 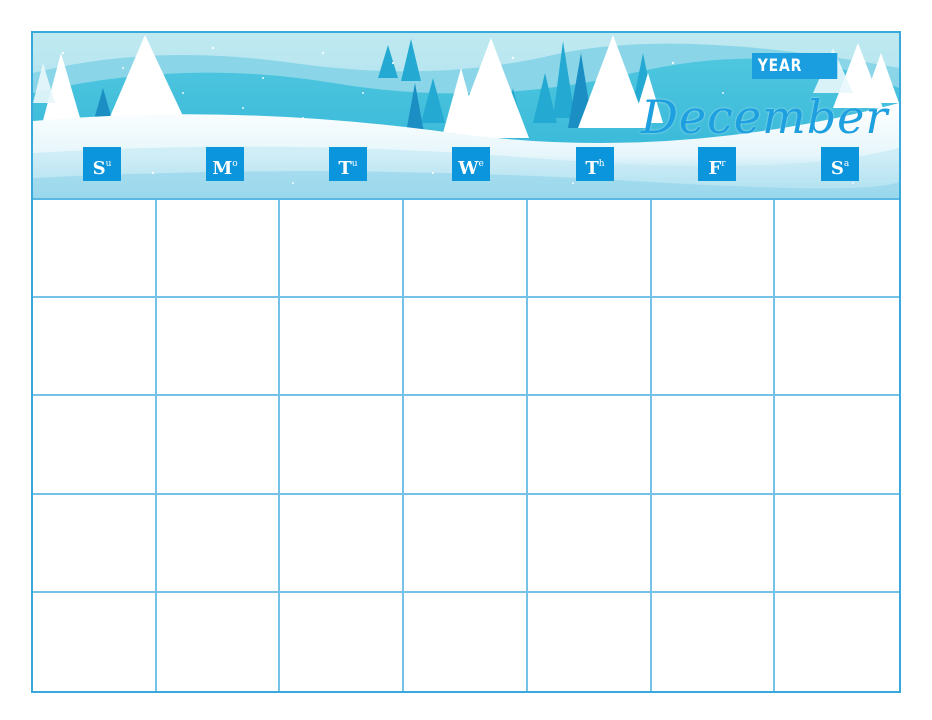 I want to click on weekday-letter: W, so click(x=468, y=168).